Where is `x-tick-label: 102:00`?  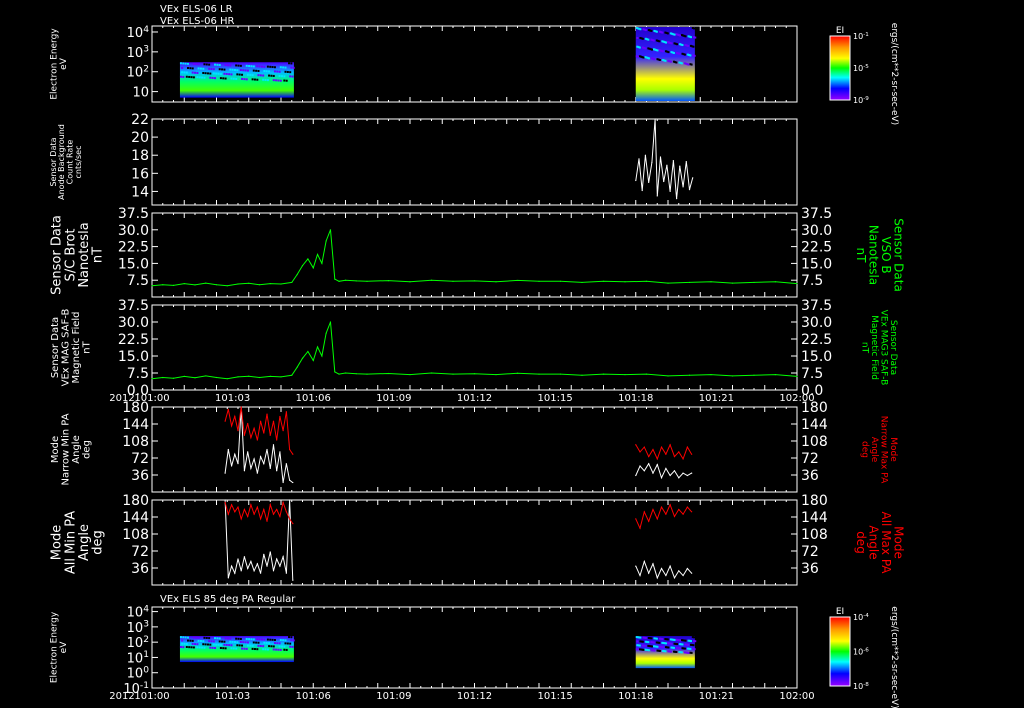
x-tick-label: 102:00 is located at coordinates (796, 398).